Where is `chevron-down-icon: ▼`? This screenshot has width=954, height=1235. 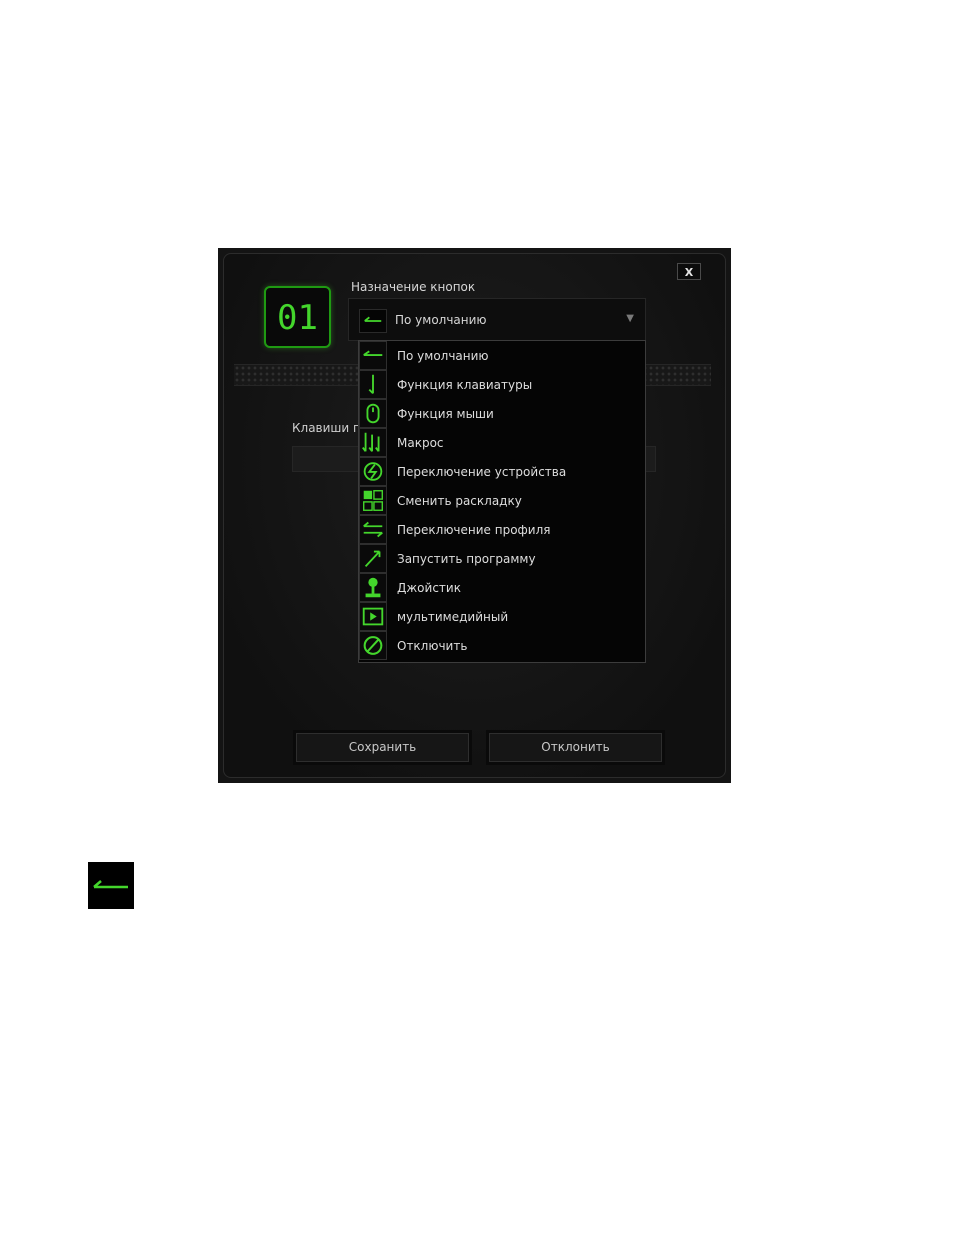 chevron-down-icon: ▼ is located at coordinates (630, 318).